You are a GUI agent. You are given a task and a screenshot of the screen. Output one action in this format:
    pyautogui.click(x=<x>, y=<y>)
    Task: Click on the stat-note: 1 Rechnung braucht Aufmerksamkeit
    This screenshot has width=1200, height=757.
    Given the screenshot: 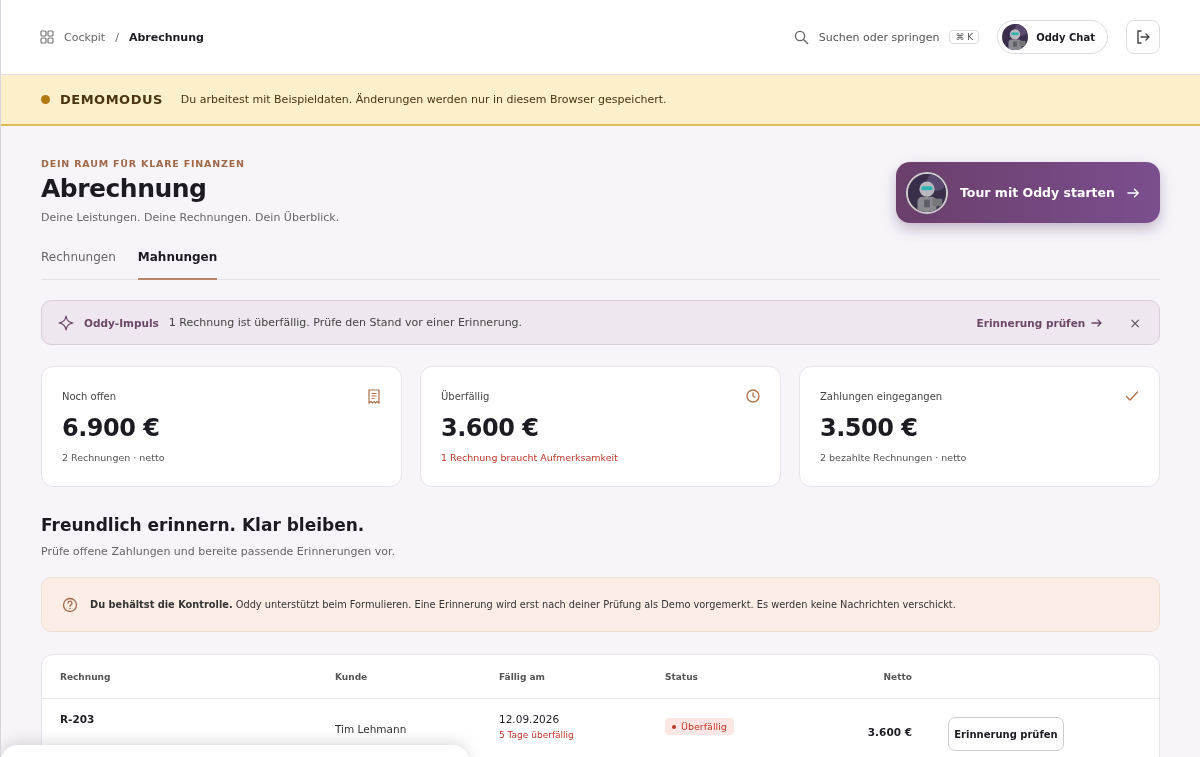 What is the action you would take?
    pyautogui.click(x=530, y=457)
    